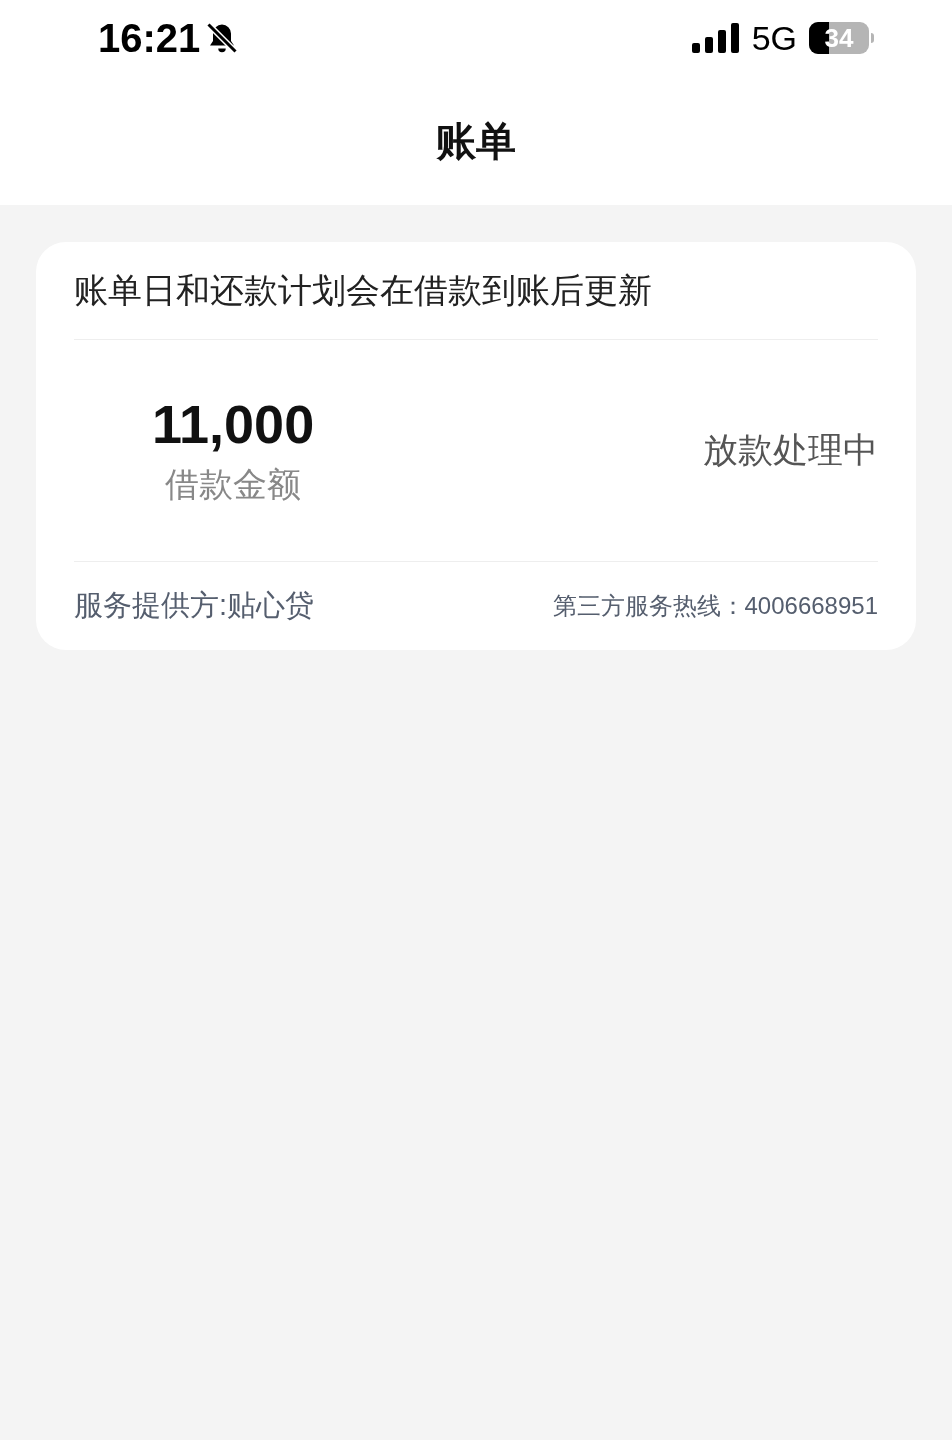 The width and height of the screenshot is (952, 1440). I want to click on status-time: 16:21, so click(149, 38).